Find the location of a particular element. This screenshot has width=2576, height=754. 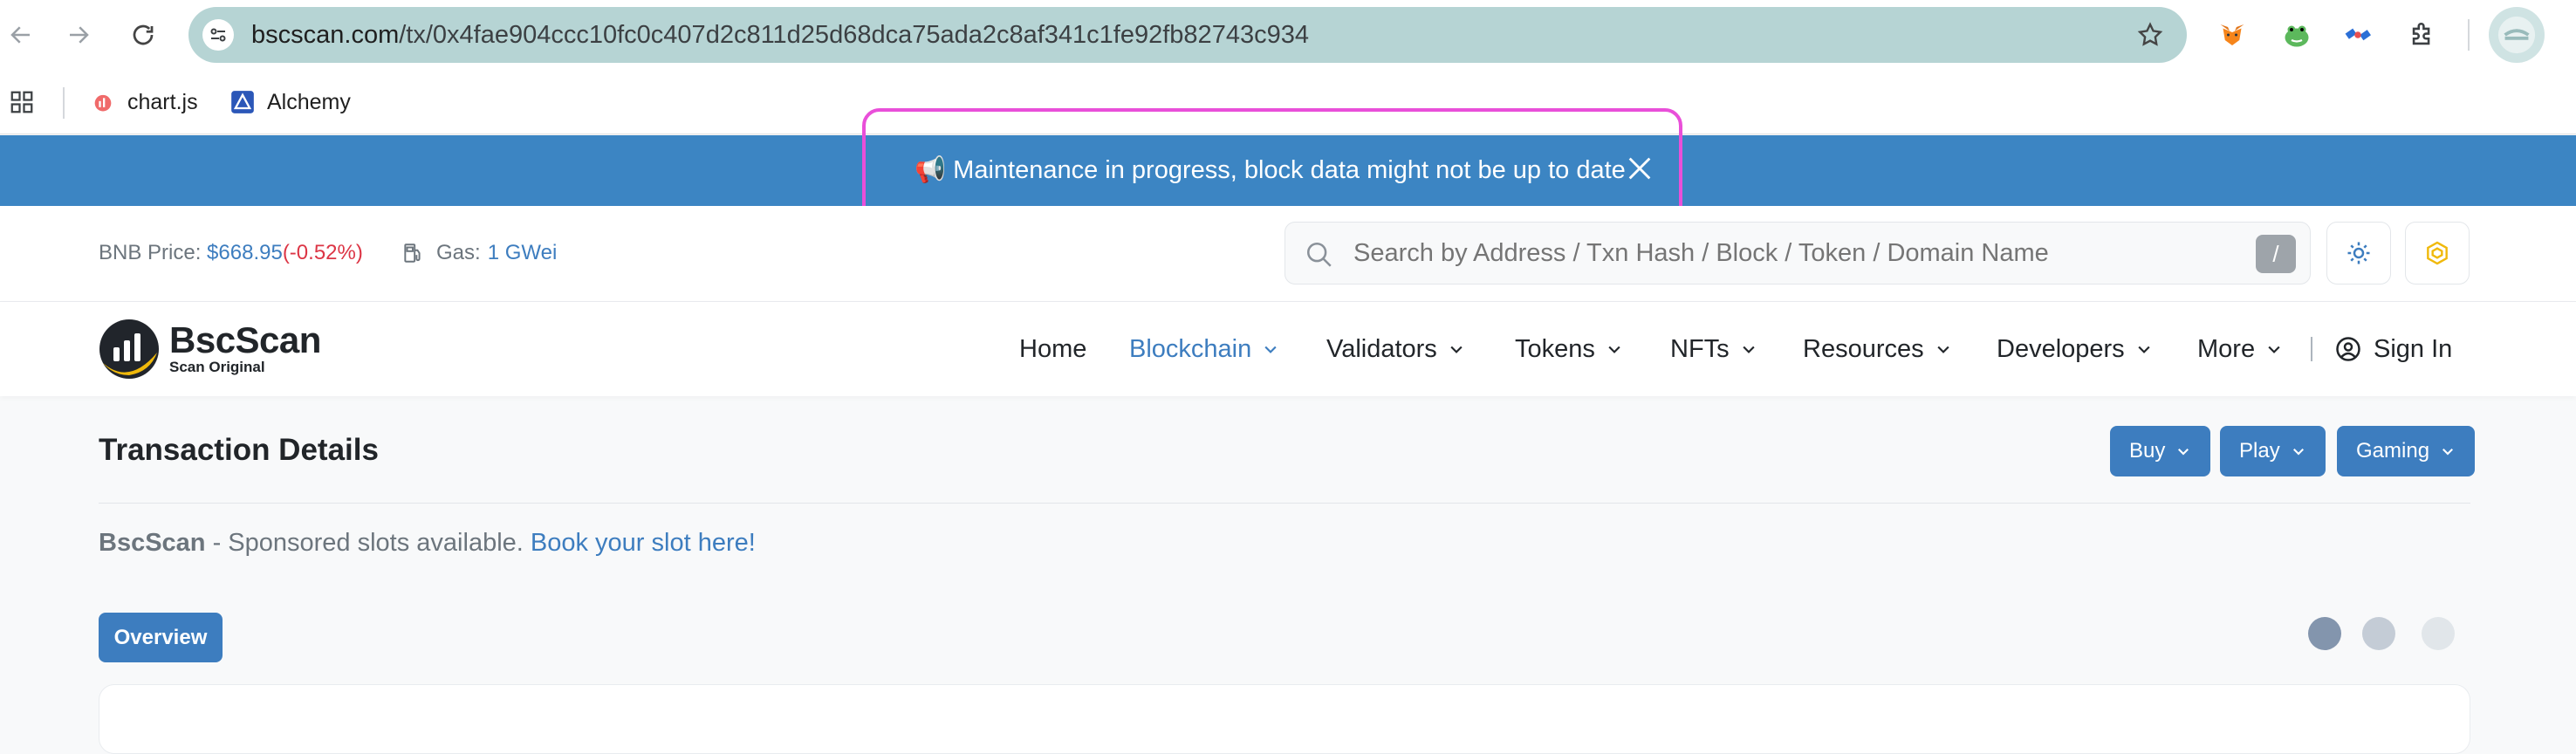

buy-label: Buy is located at coordinates (2147, 451).